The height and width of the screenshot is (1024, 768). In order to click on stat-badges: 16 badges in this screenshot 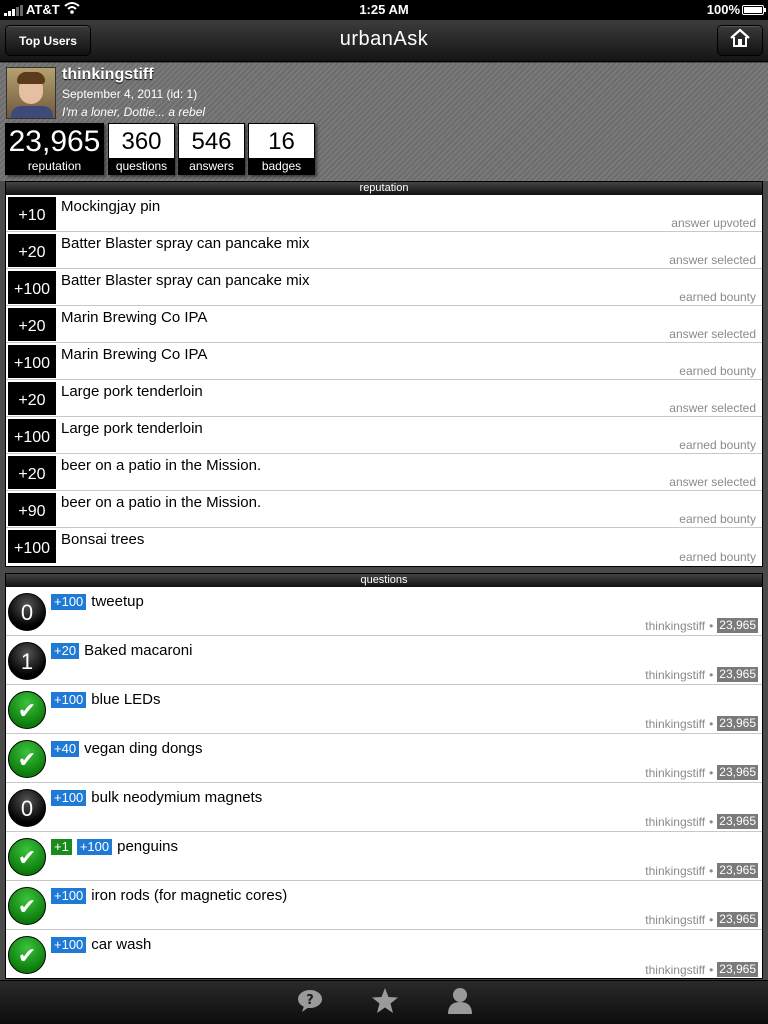, I will do `click(281, 149)`.